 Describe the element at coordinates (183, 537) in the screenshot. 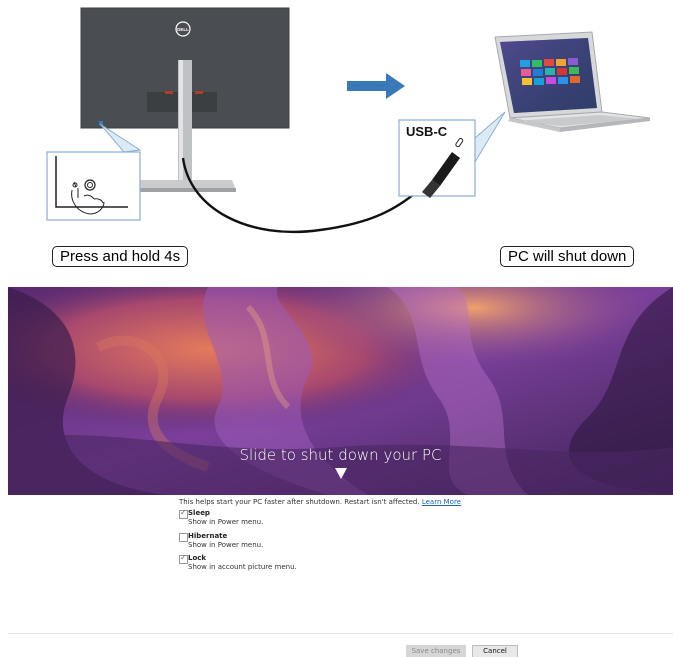

I see `hibernate-checkbox` at that location.